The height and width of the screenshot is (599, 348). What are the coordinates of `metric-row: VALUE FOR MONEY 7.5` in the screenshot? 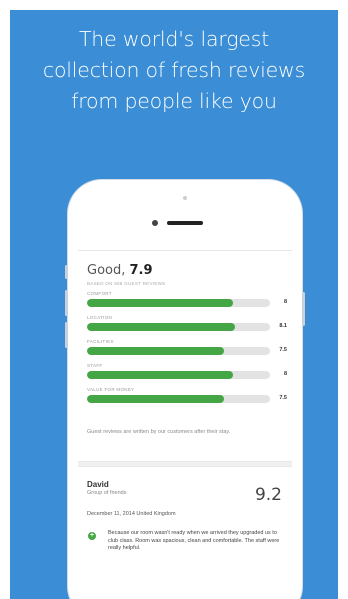 It's located at (187, 398).